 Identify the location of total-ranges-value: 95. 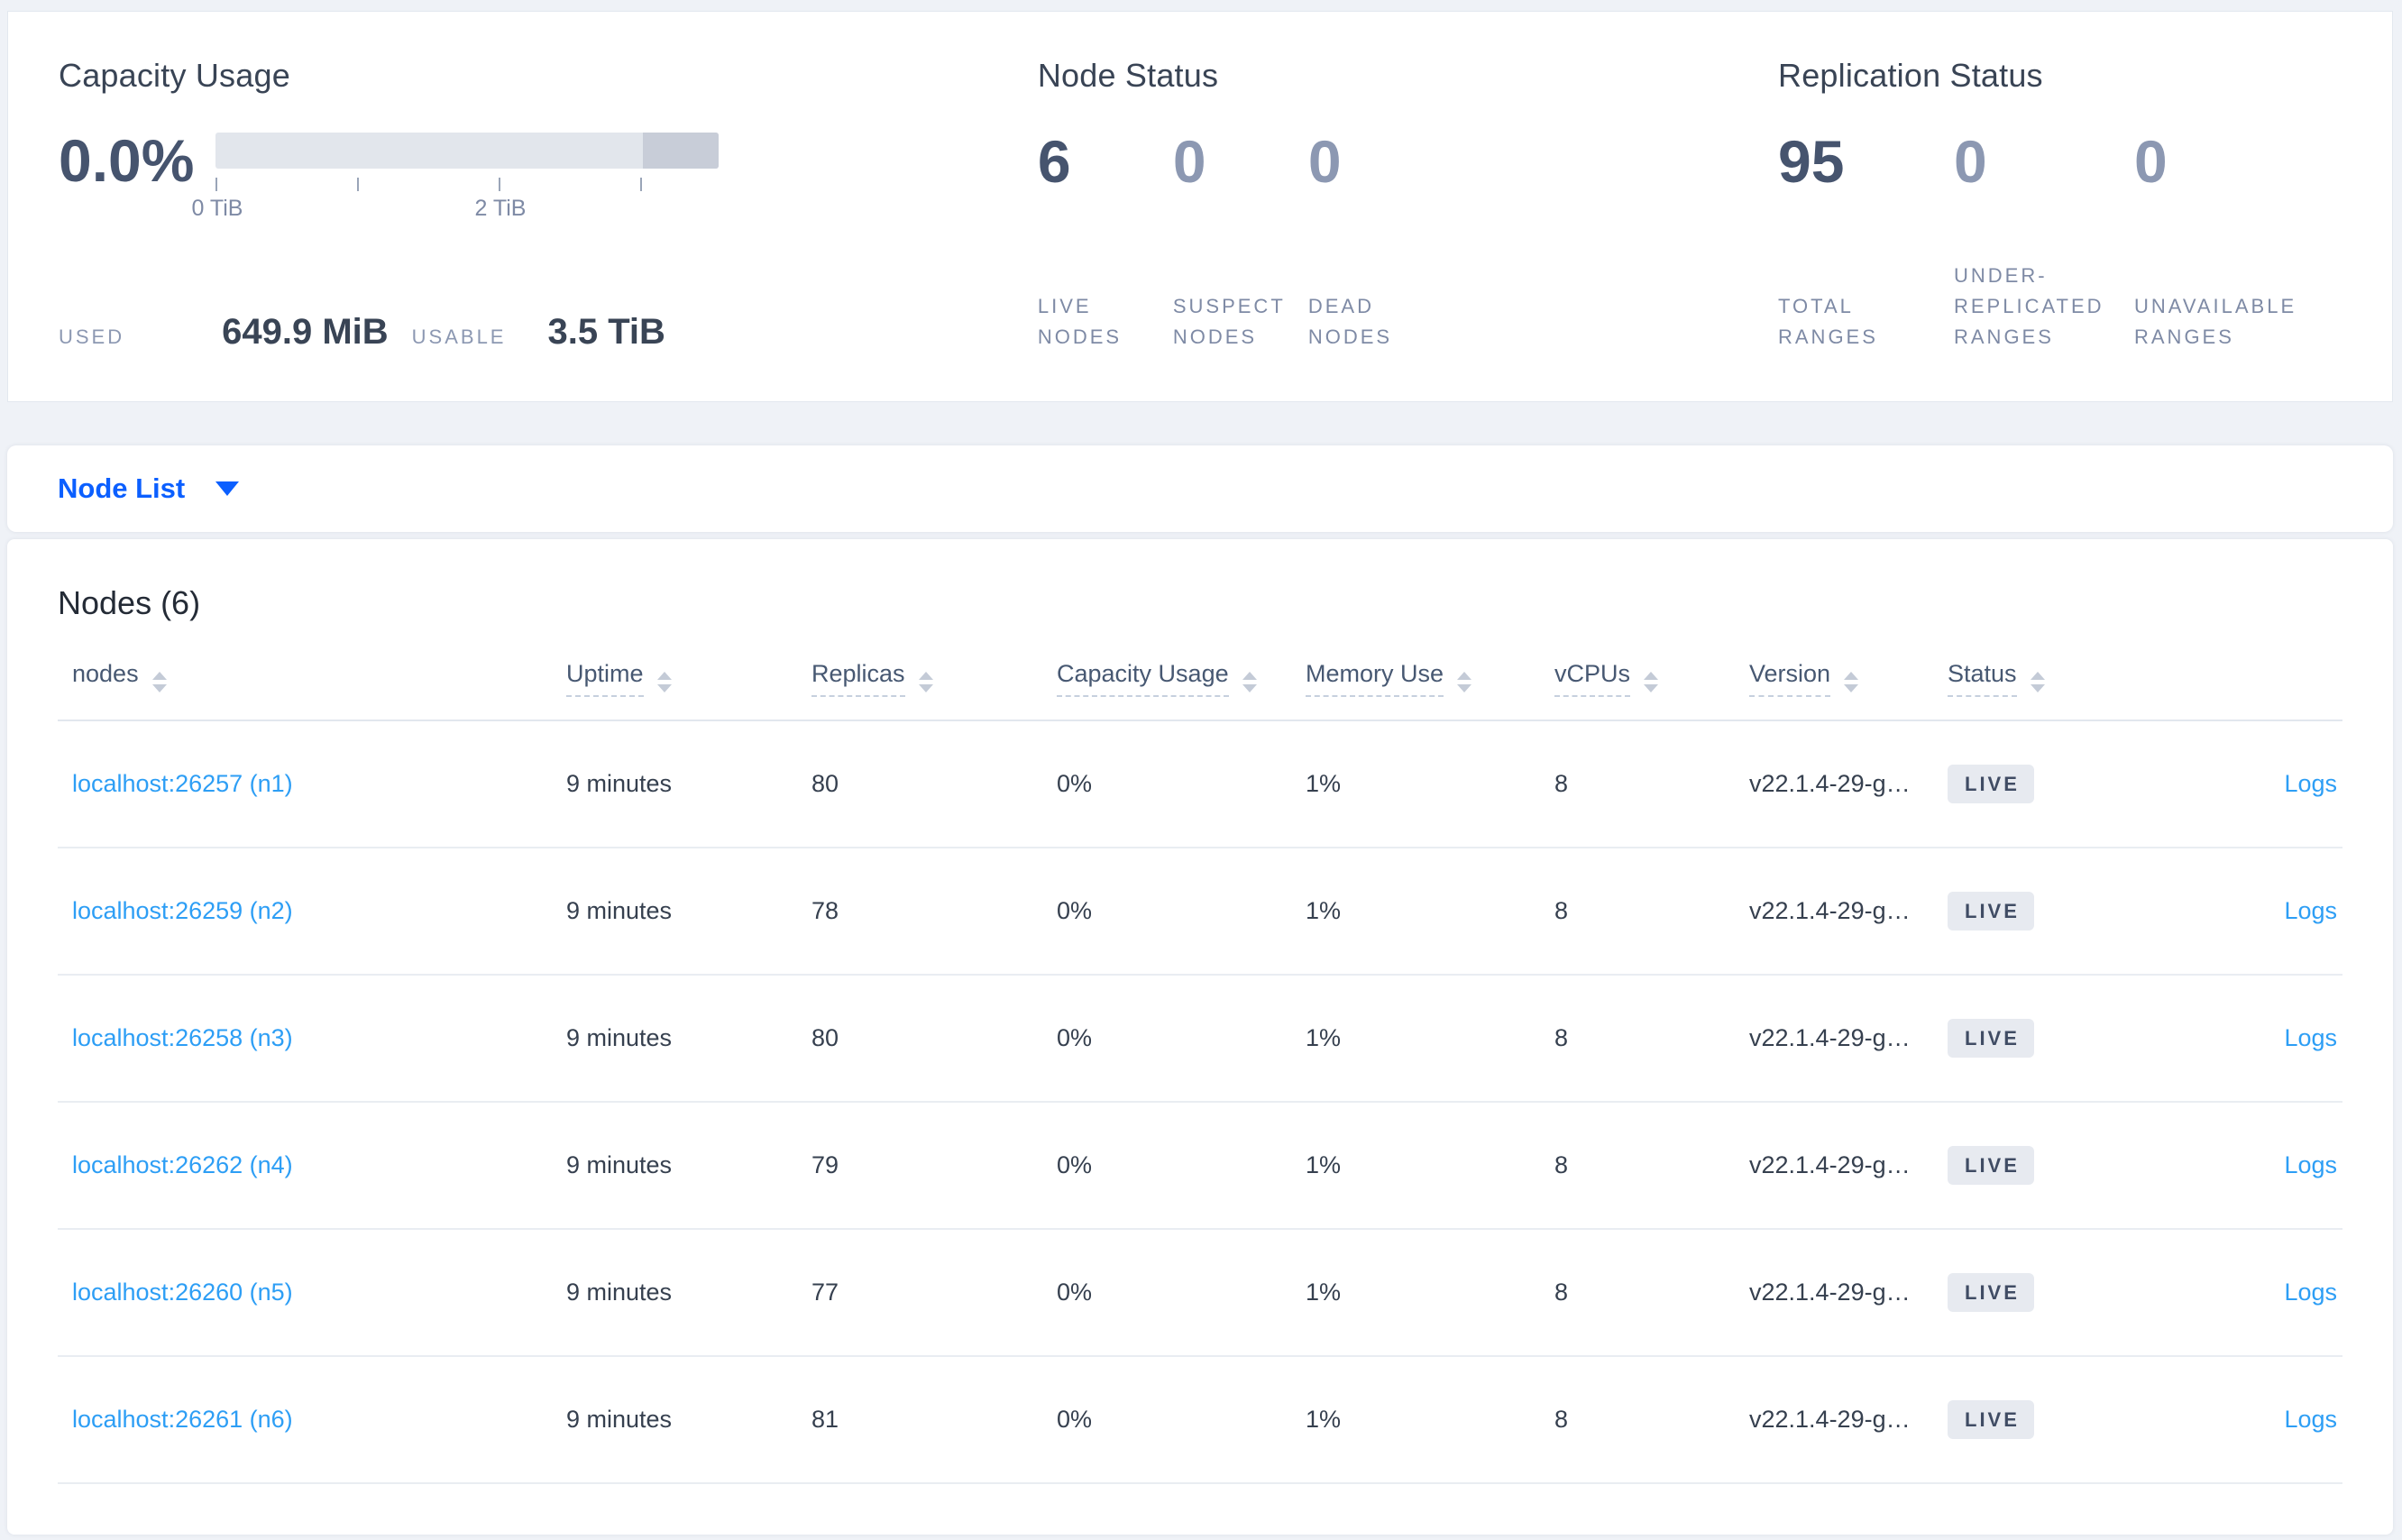
(1811, 161).